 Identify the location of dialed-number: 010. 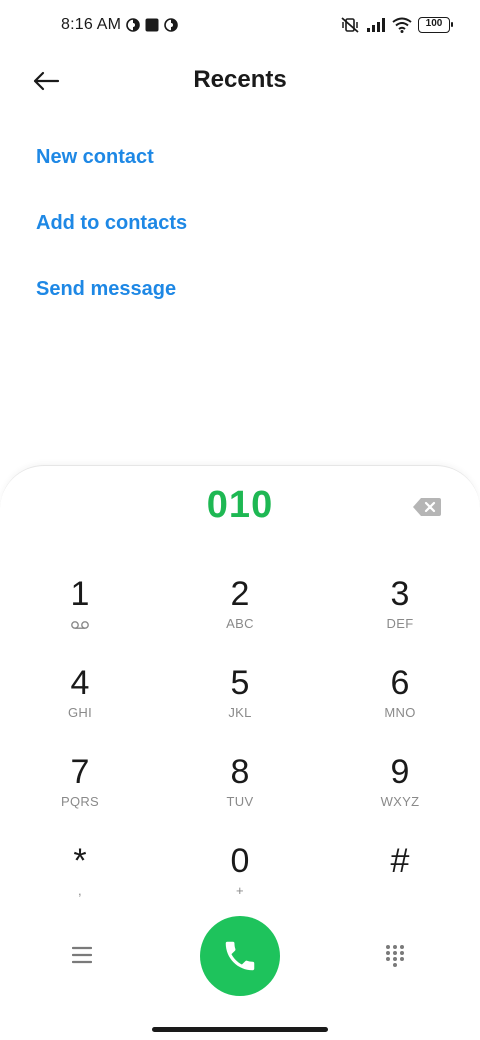
(240, 505).